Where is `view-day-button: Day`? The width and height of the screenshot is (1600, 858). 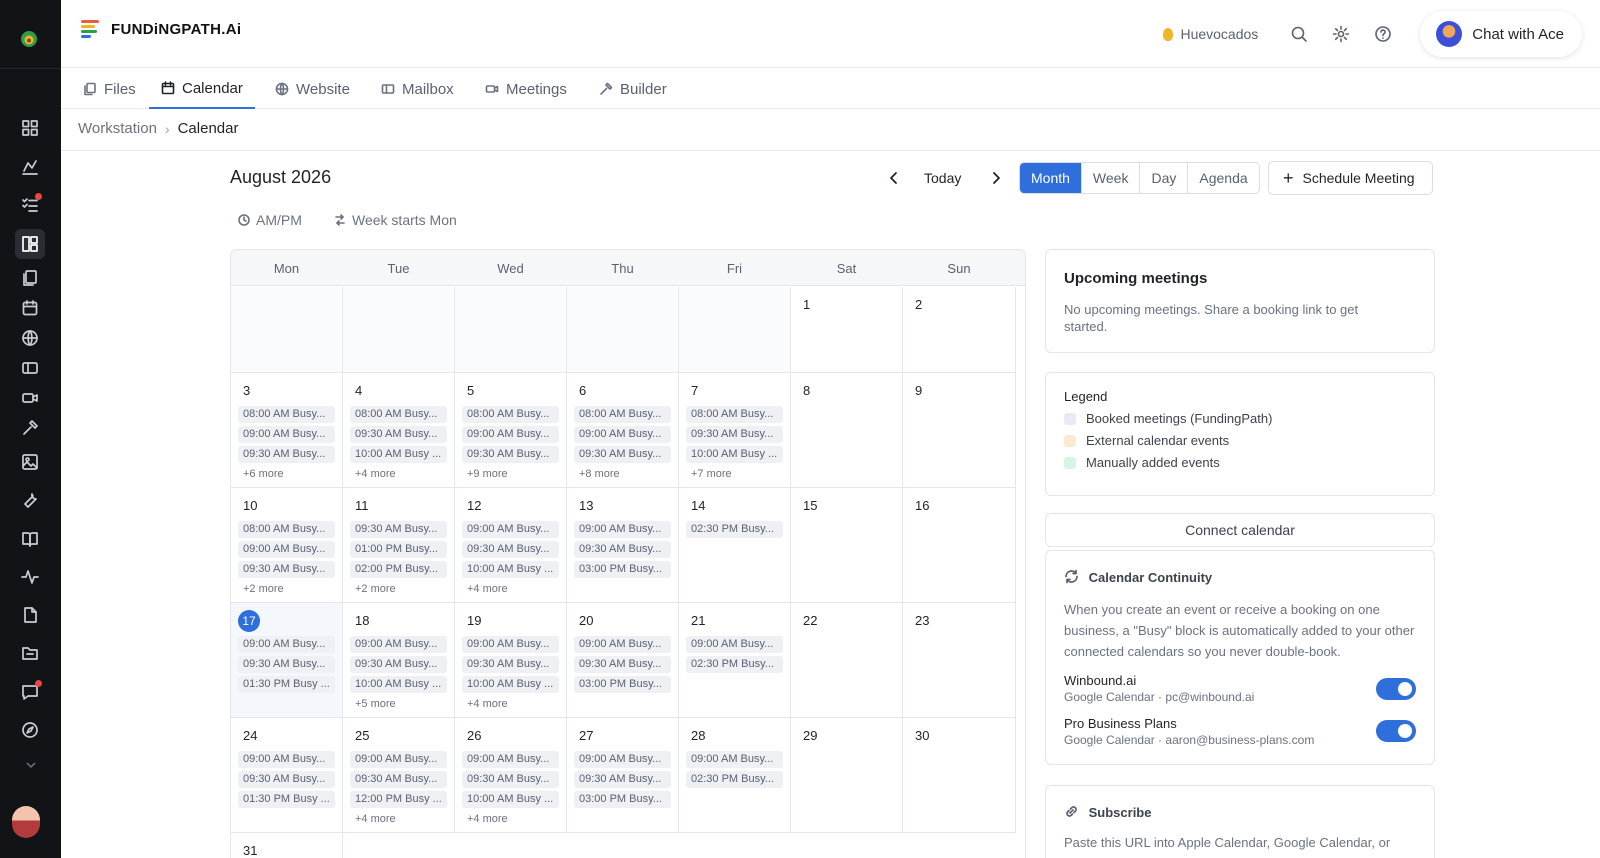 view-day-button: Day is located at coordinates (1164, 178).